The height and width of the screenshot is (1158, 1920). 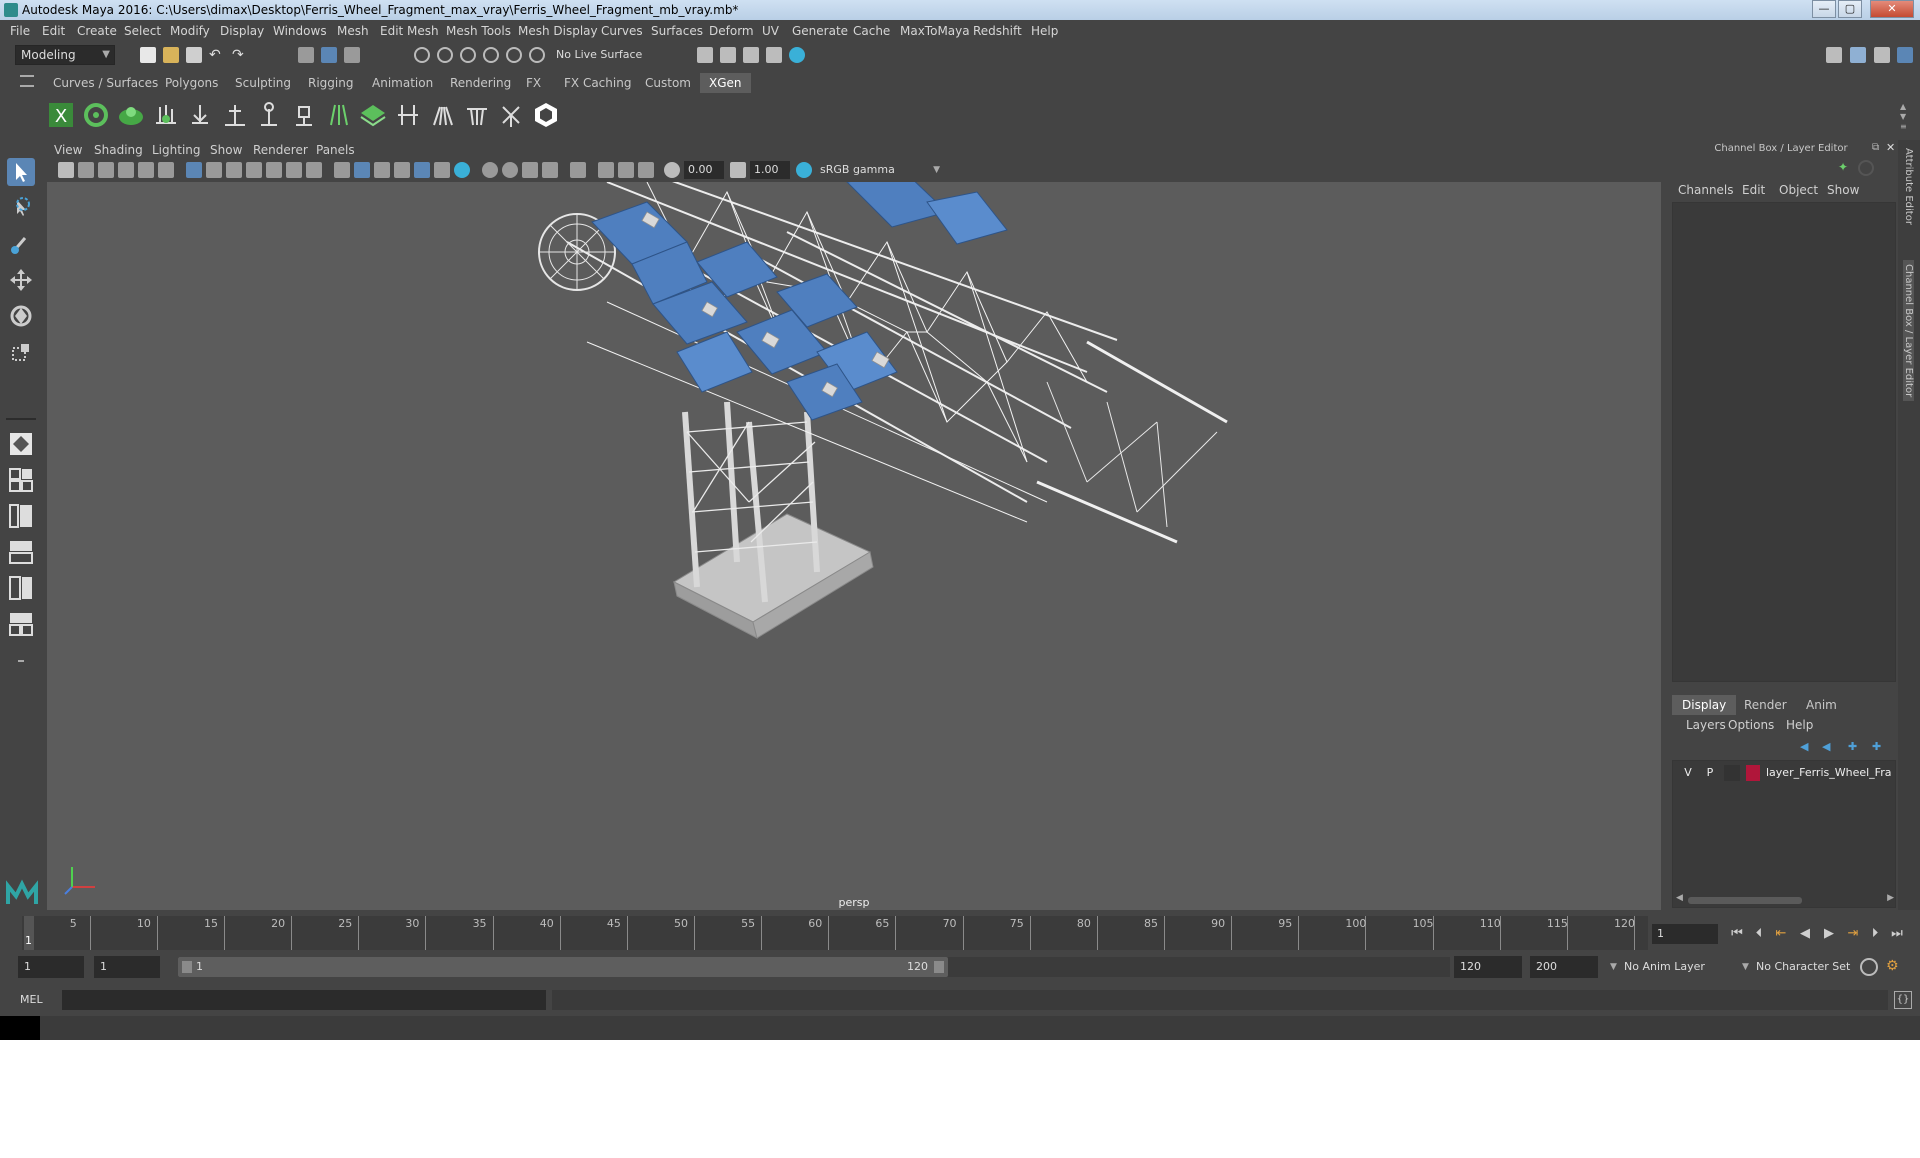 I want to click on tab-animation: Animation, so click(x=402, y=83).